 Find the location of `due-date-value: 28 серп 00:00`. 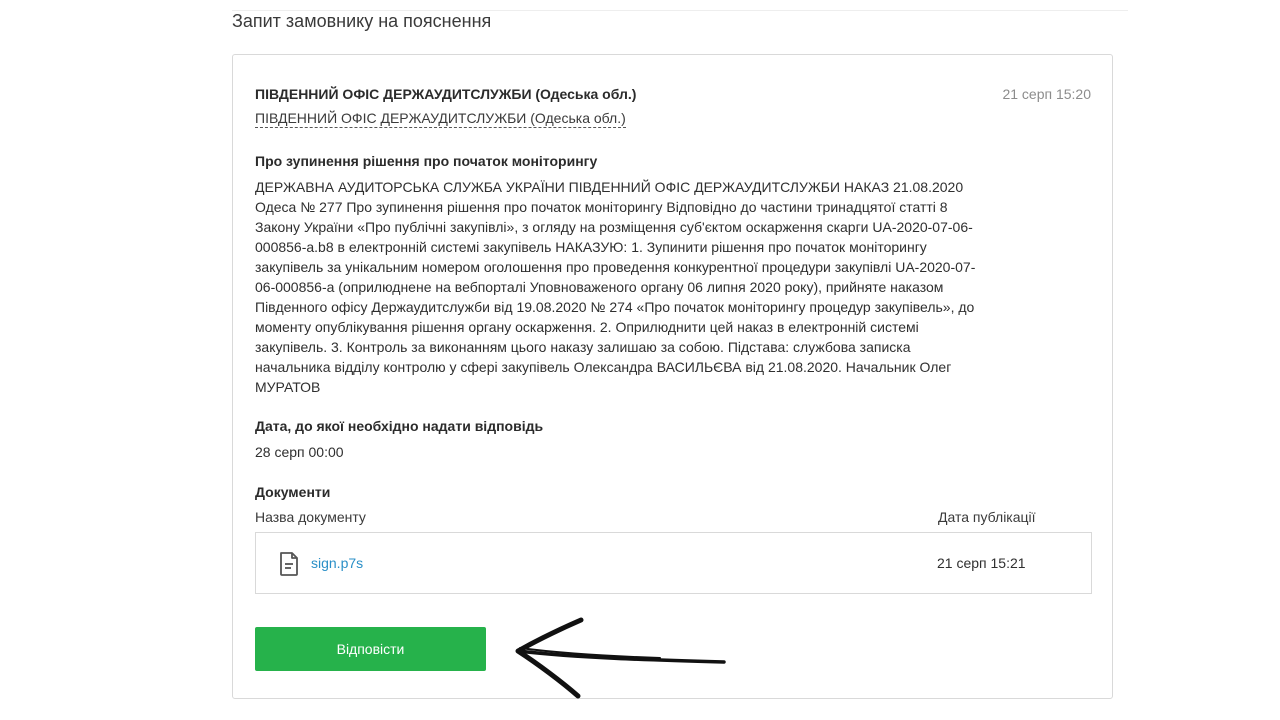

due-date-value: 28 серп 00:00 is located at coordinates (299, 452).